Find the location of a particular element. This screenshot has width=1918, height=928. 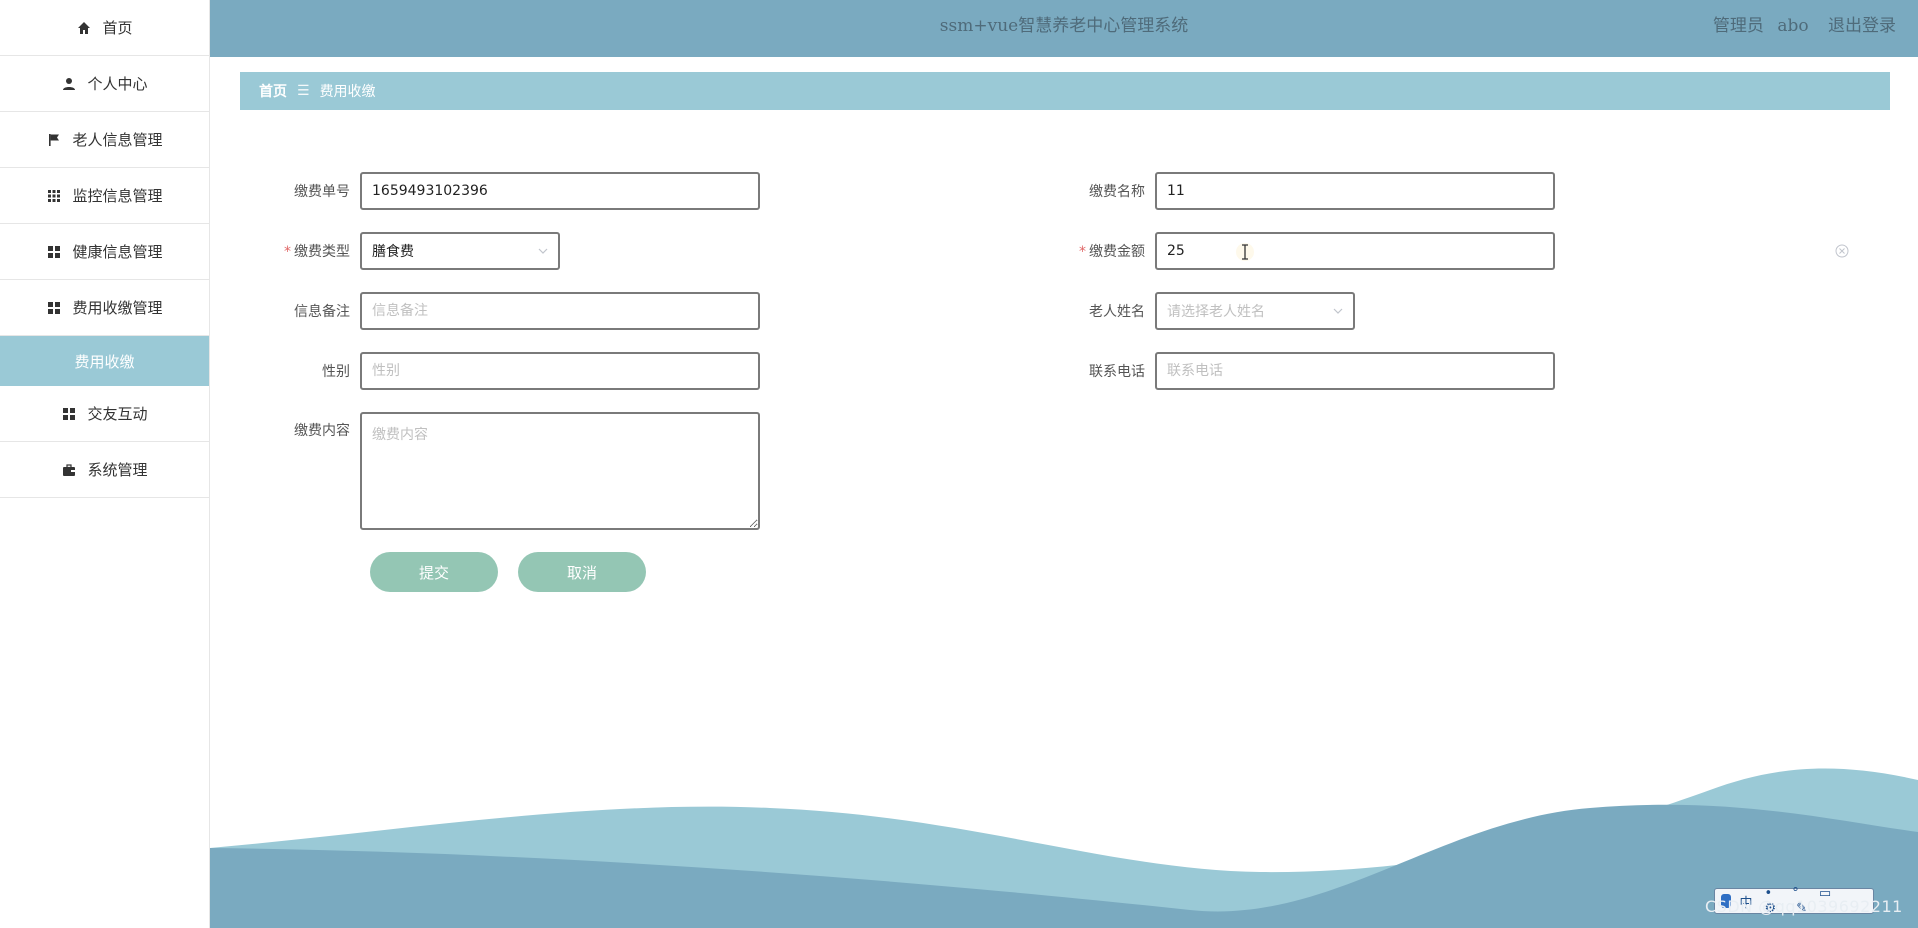

sidebar-item-label: 交友互动 is located at coordinates (117, 414).